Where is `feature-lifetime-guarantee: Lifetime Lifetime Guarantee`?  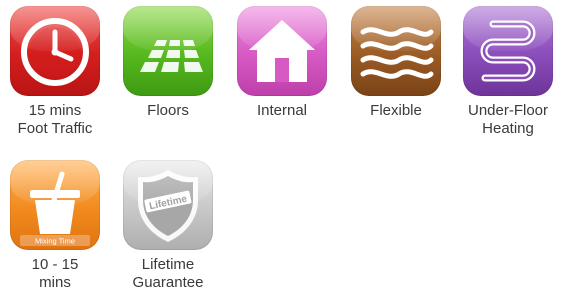 feature-lifetime-guarantee: Lifetime Lifetime Guarantee is located at coordinates (168, 226).